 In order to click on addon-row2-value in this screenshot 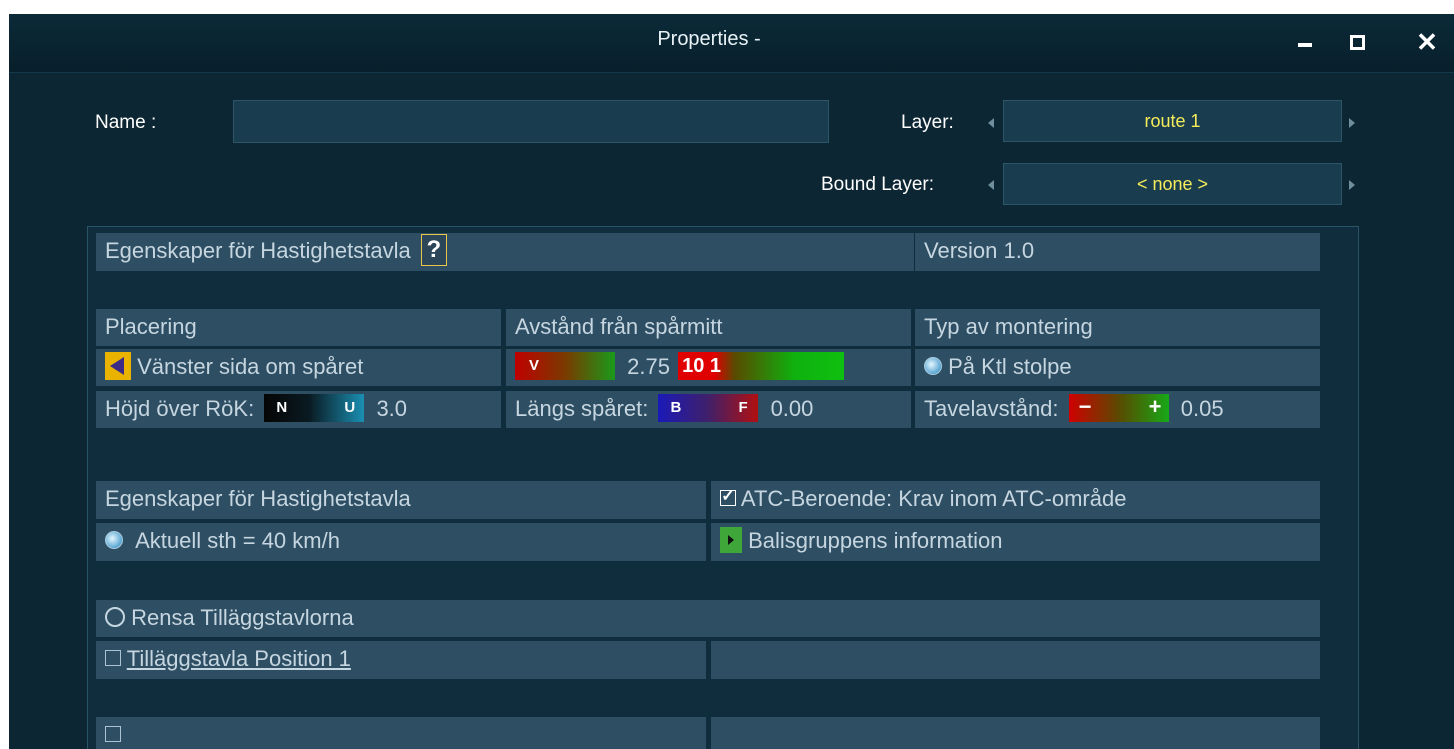, I will do `click(1015, 733)`.